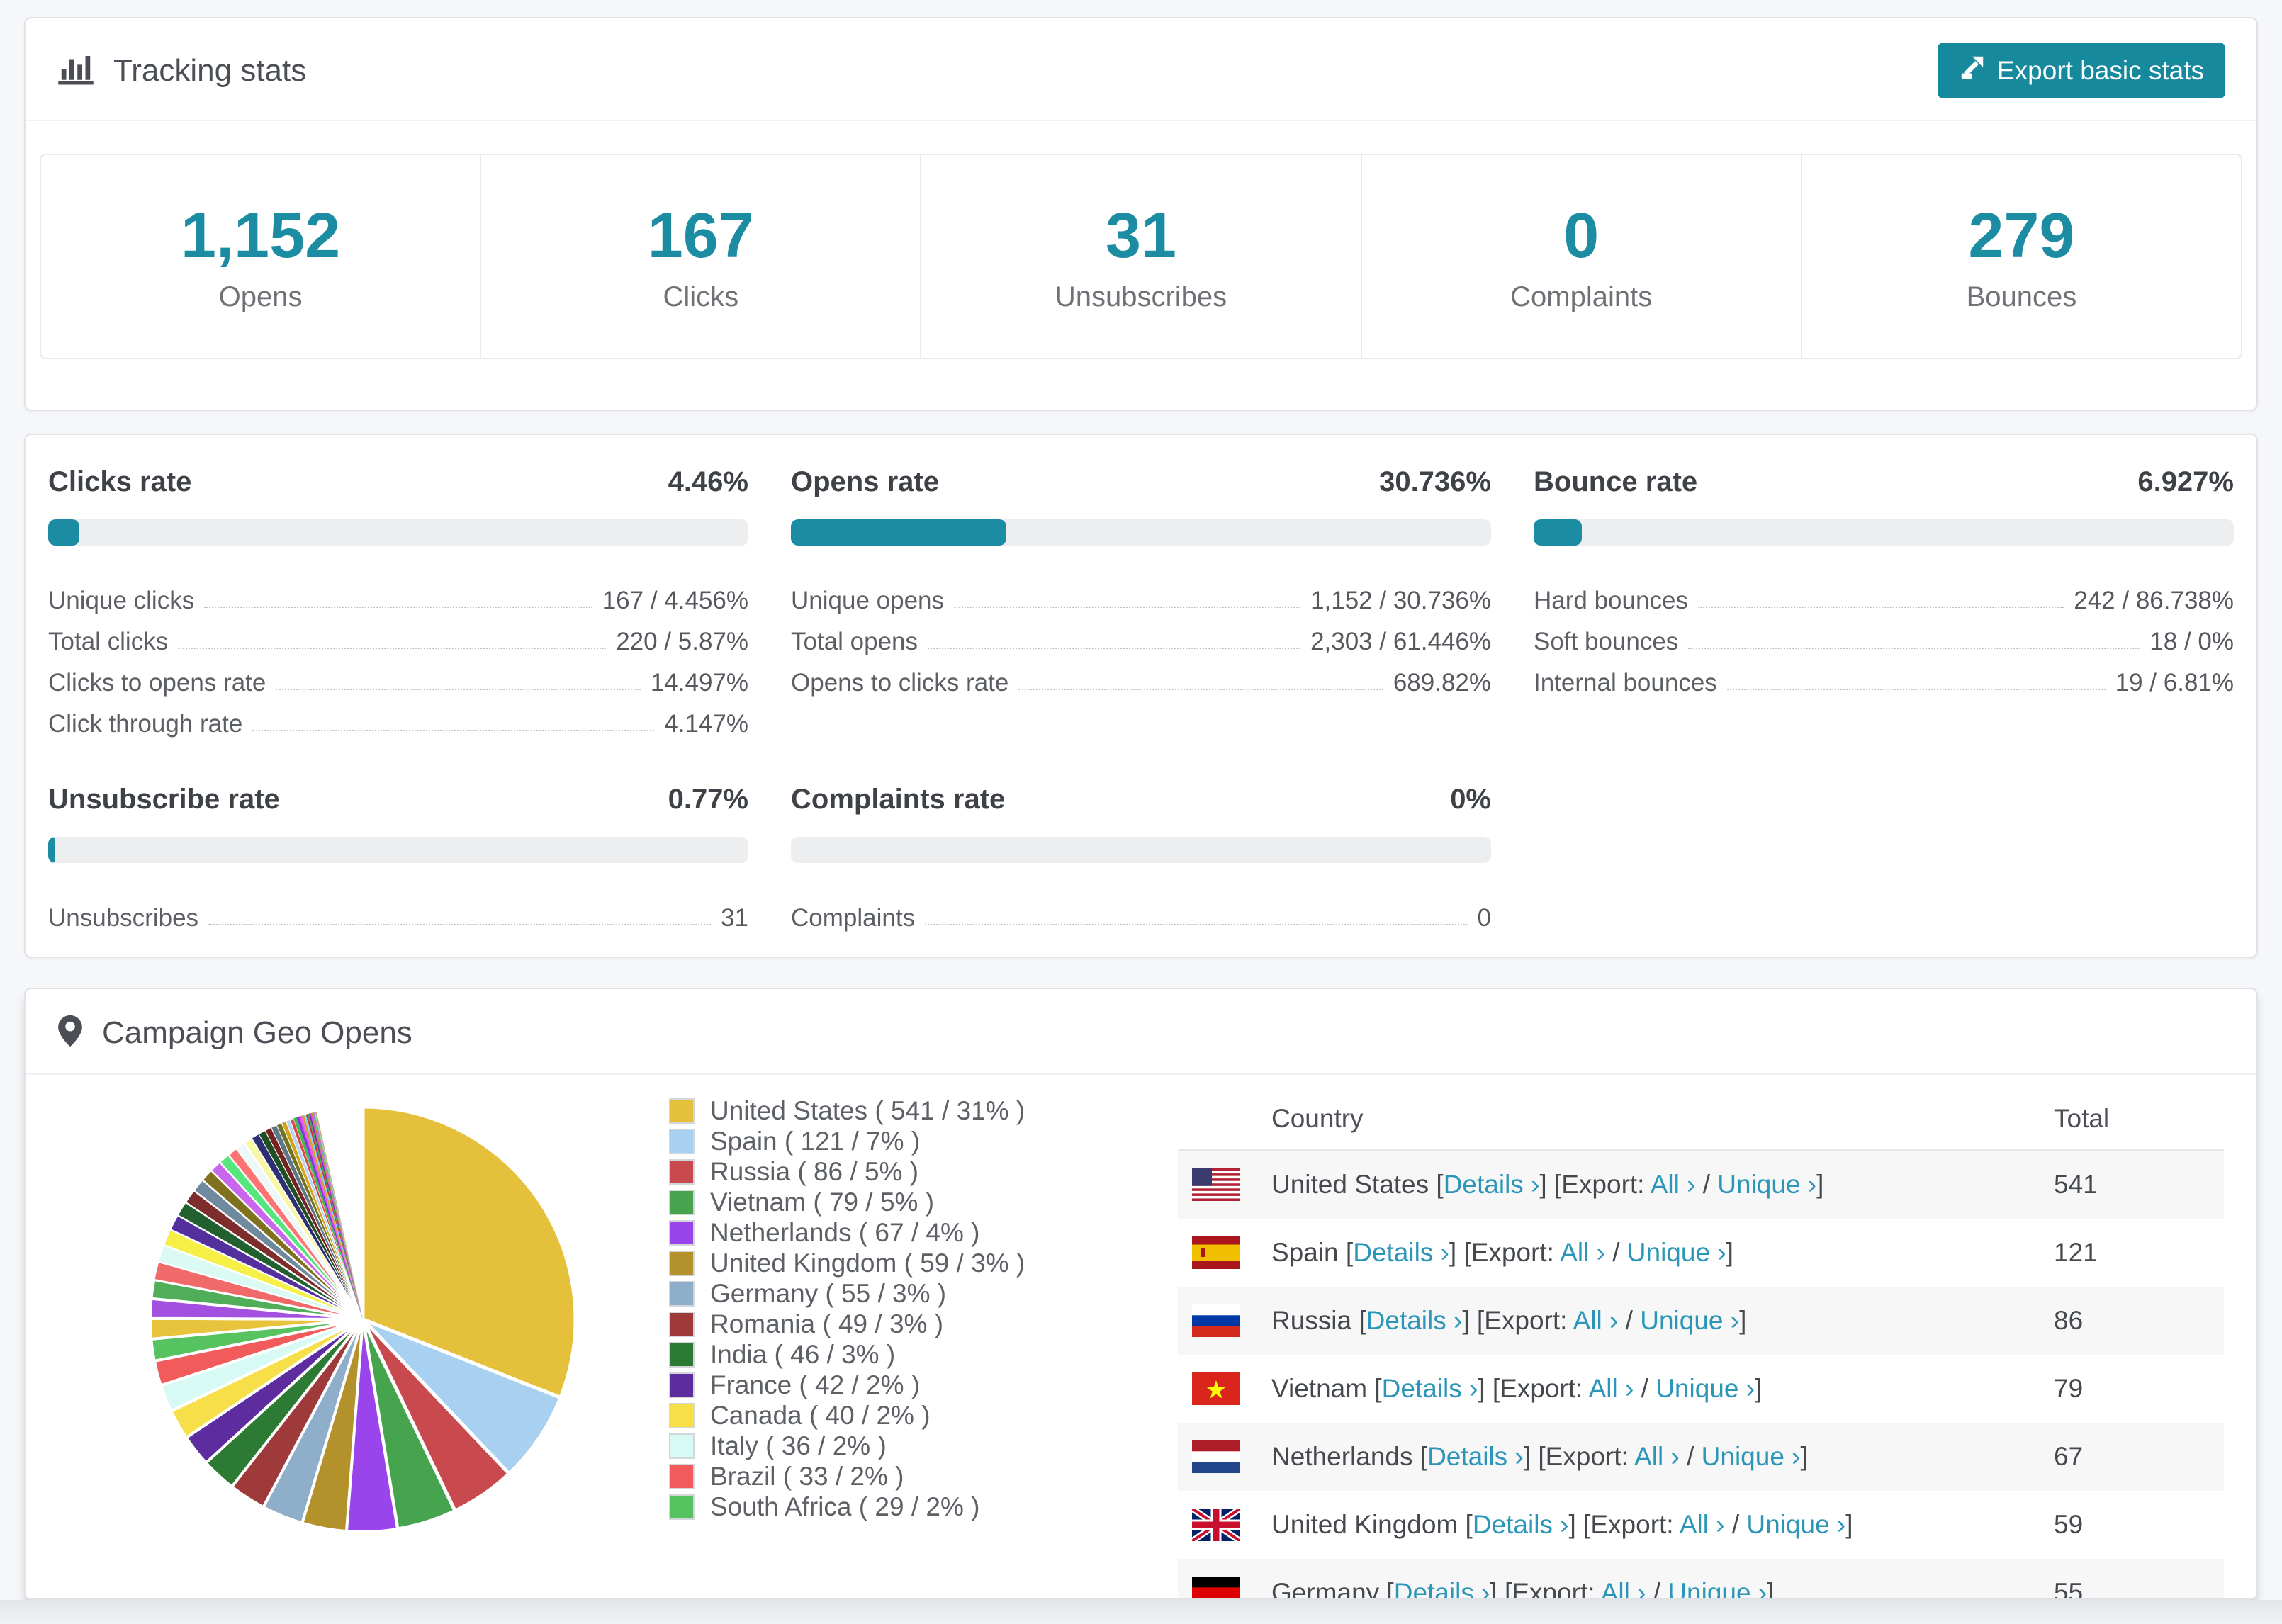 The height and width of the screenshot is (1624, 2282). What do you see at coordinates (1442, 683) in the screenshot?
I see `rate-detail-value: 689.82%` at bounding box center [1442, 683].